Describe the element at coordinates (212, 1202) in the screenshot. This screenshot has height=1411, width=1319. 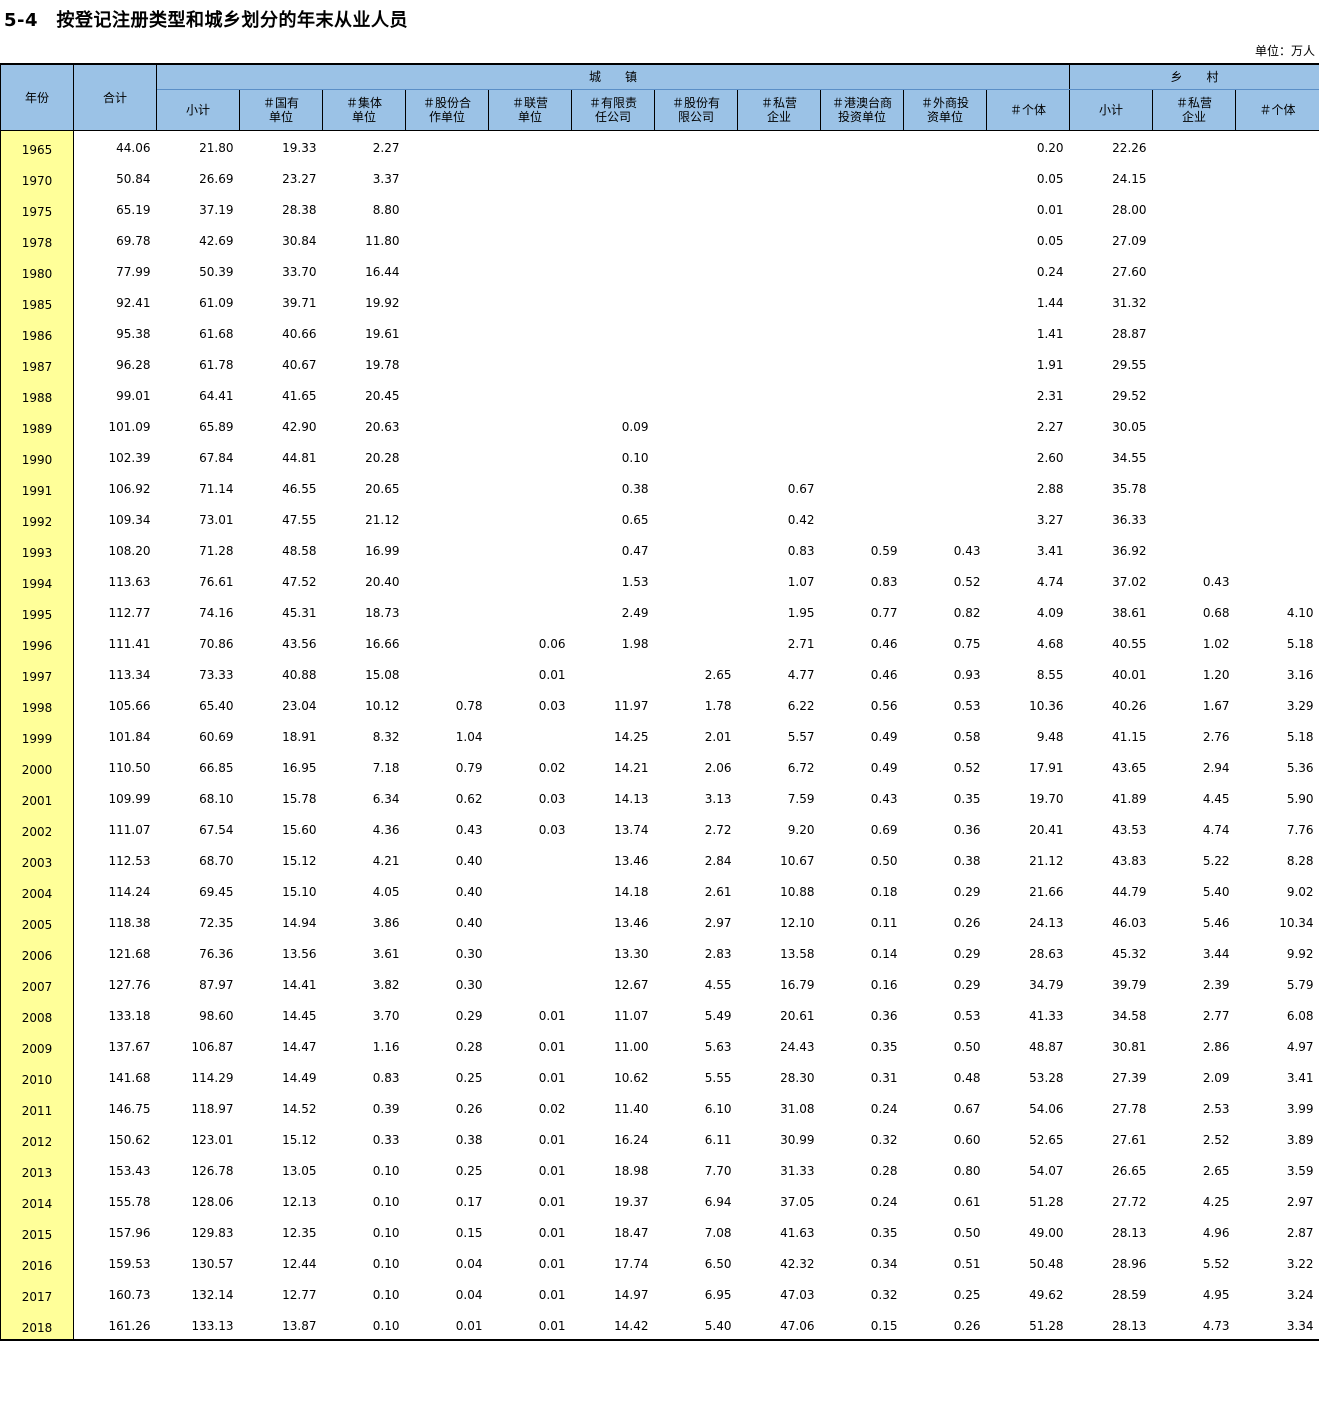
I see `value-cell: 128.06` at that location.